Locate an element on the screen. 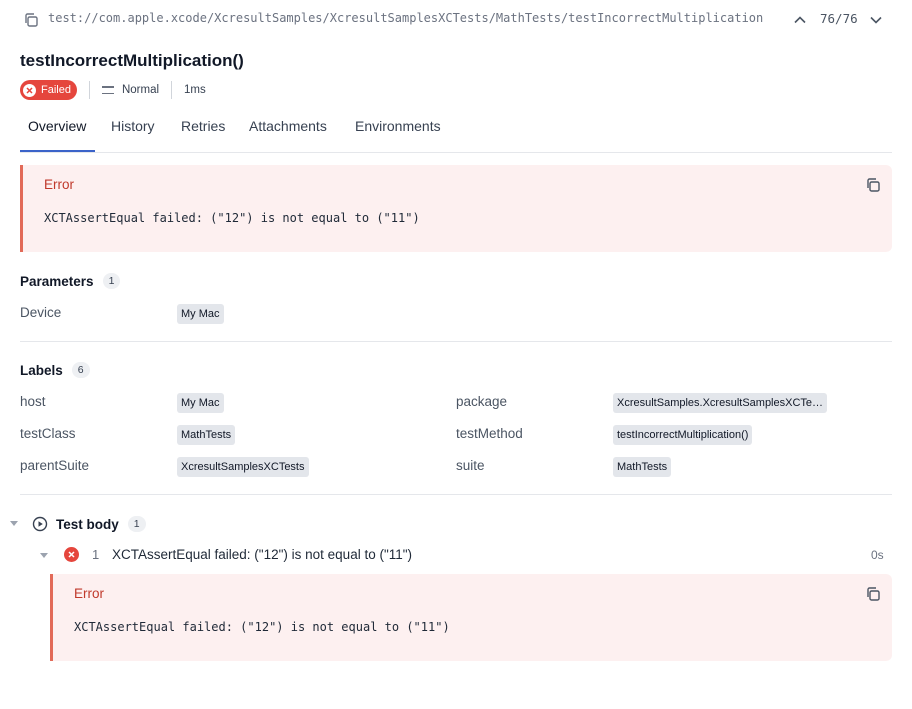 The image size is (912, 709). label-value: XcresultSamplesXCTests is located at coordinates (243, 467).